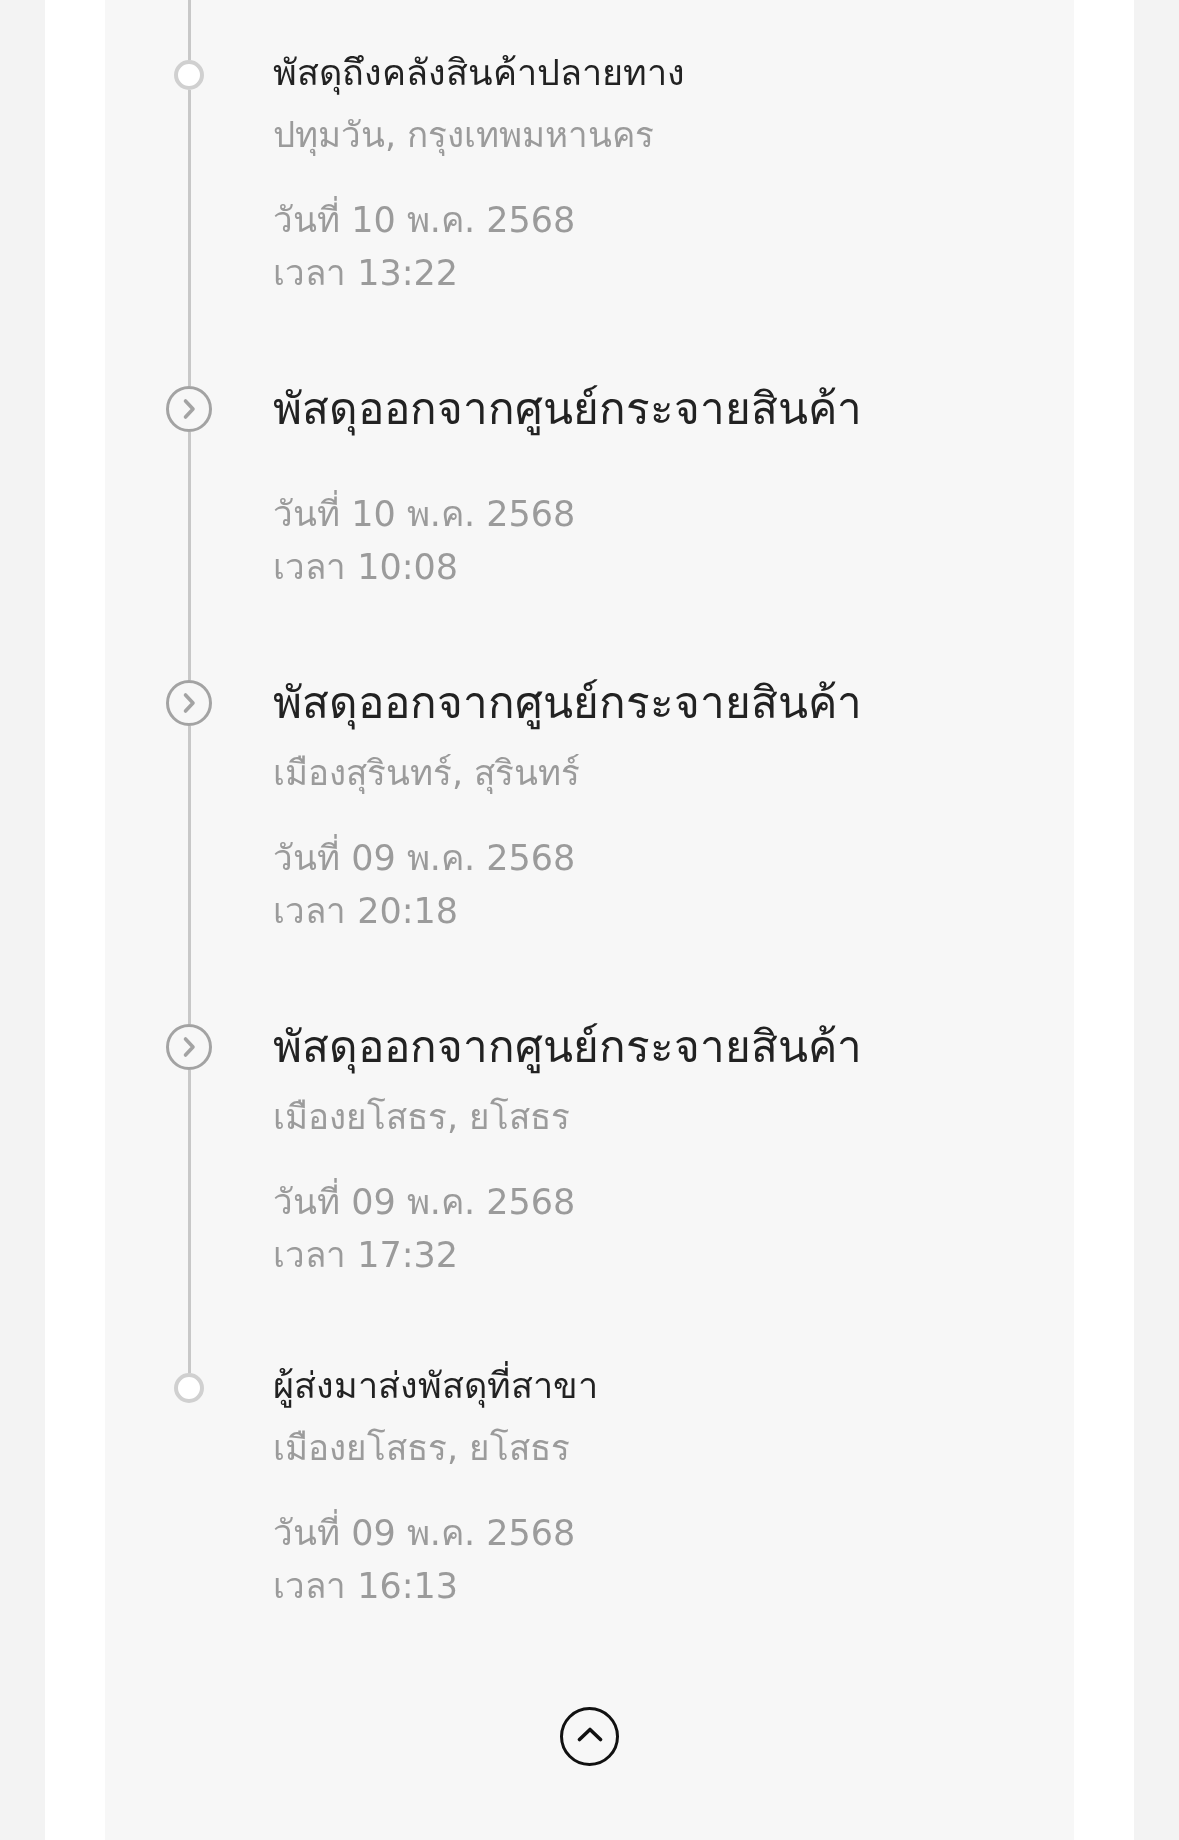  I want to click on event-title: ผู้ส่งมาส่งพัสดุที่สาขา, so click(435, 1386).